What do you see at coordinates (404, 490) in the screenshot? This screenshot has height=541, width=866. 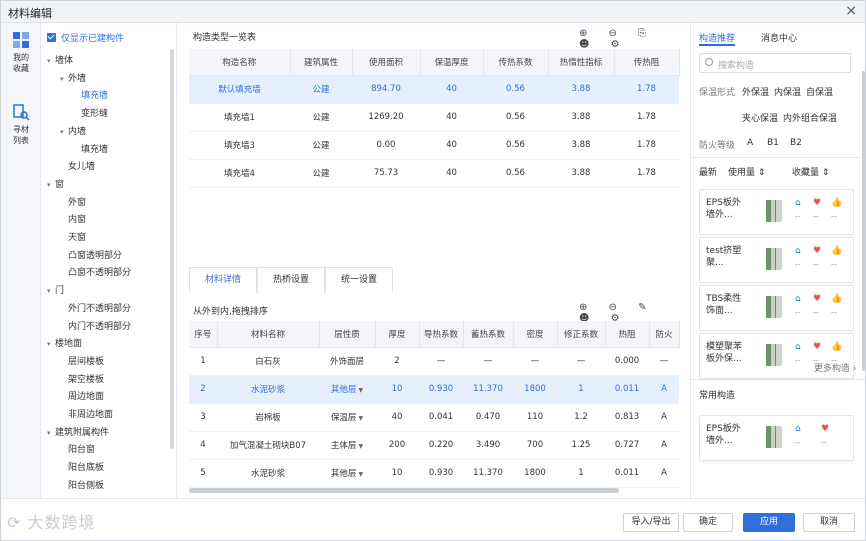 I see `layers-scrollbar` at bounding box center [404, 490].